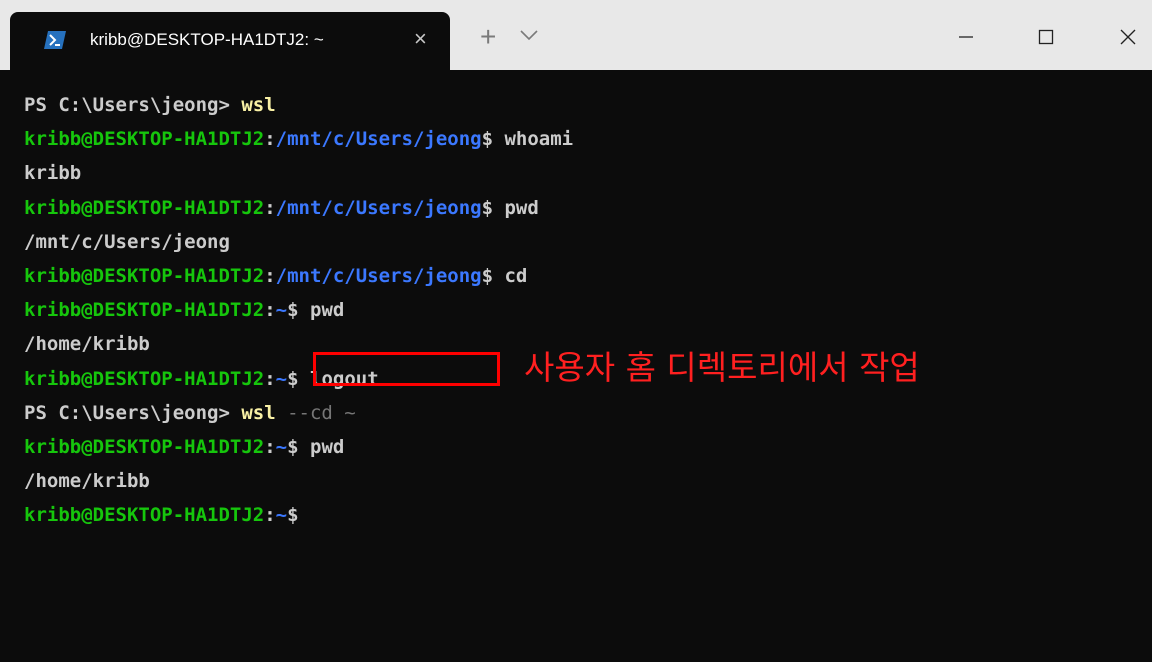 The image size is (1152, 662). I want to click on tab-title: kribb@DESKTOP-HA1DTJ2: ~, so click(207, 39).